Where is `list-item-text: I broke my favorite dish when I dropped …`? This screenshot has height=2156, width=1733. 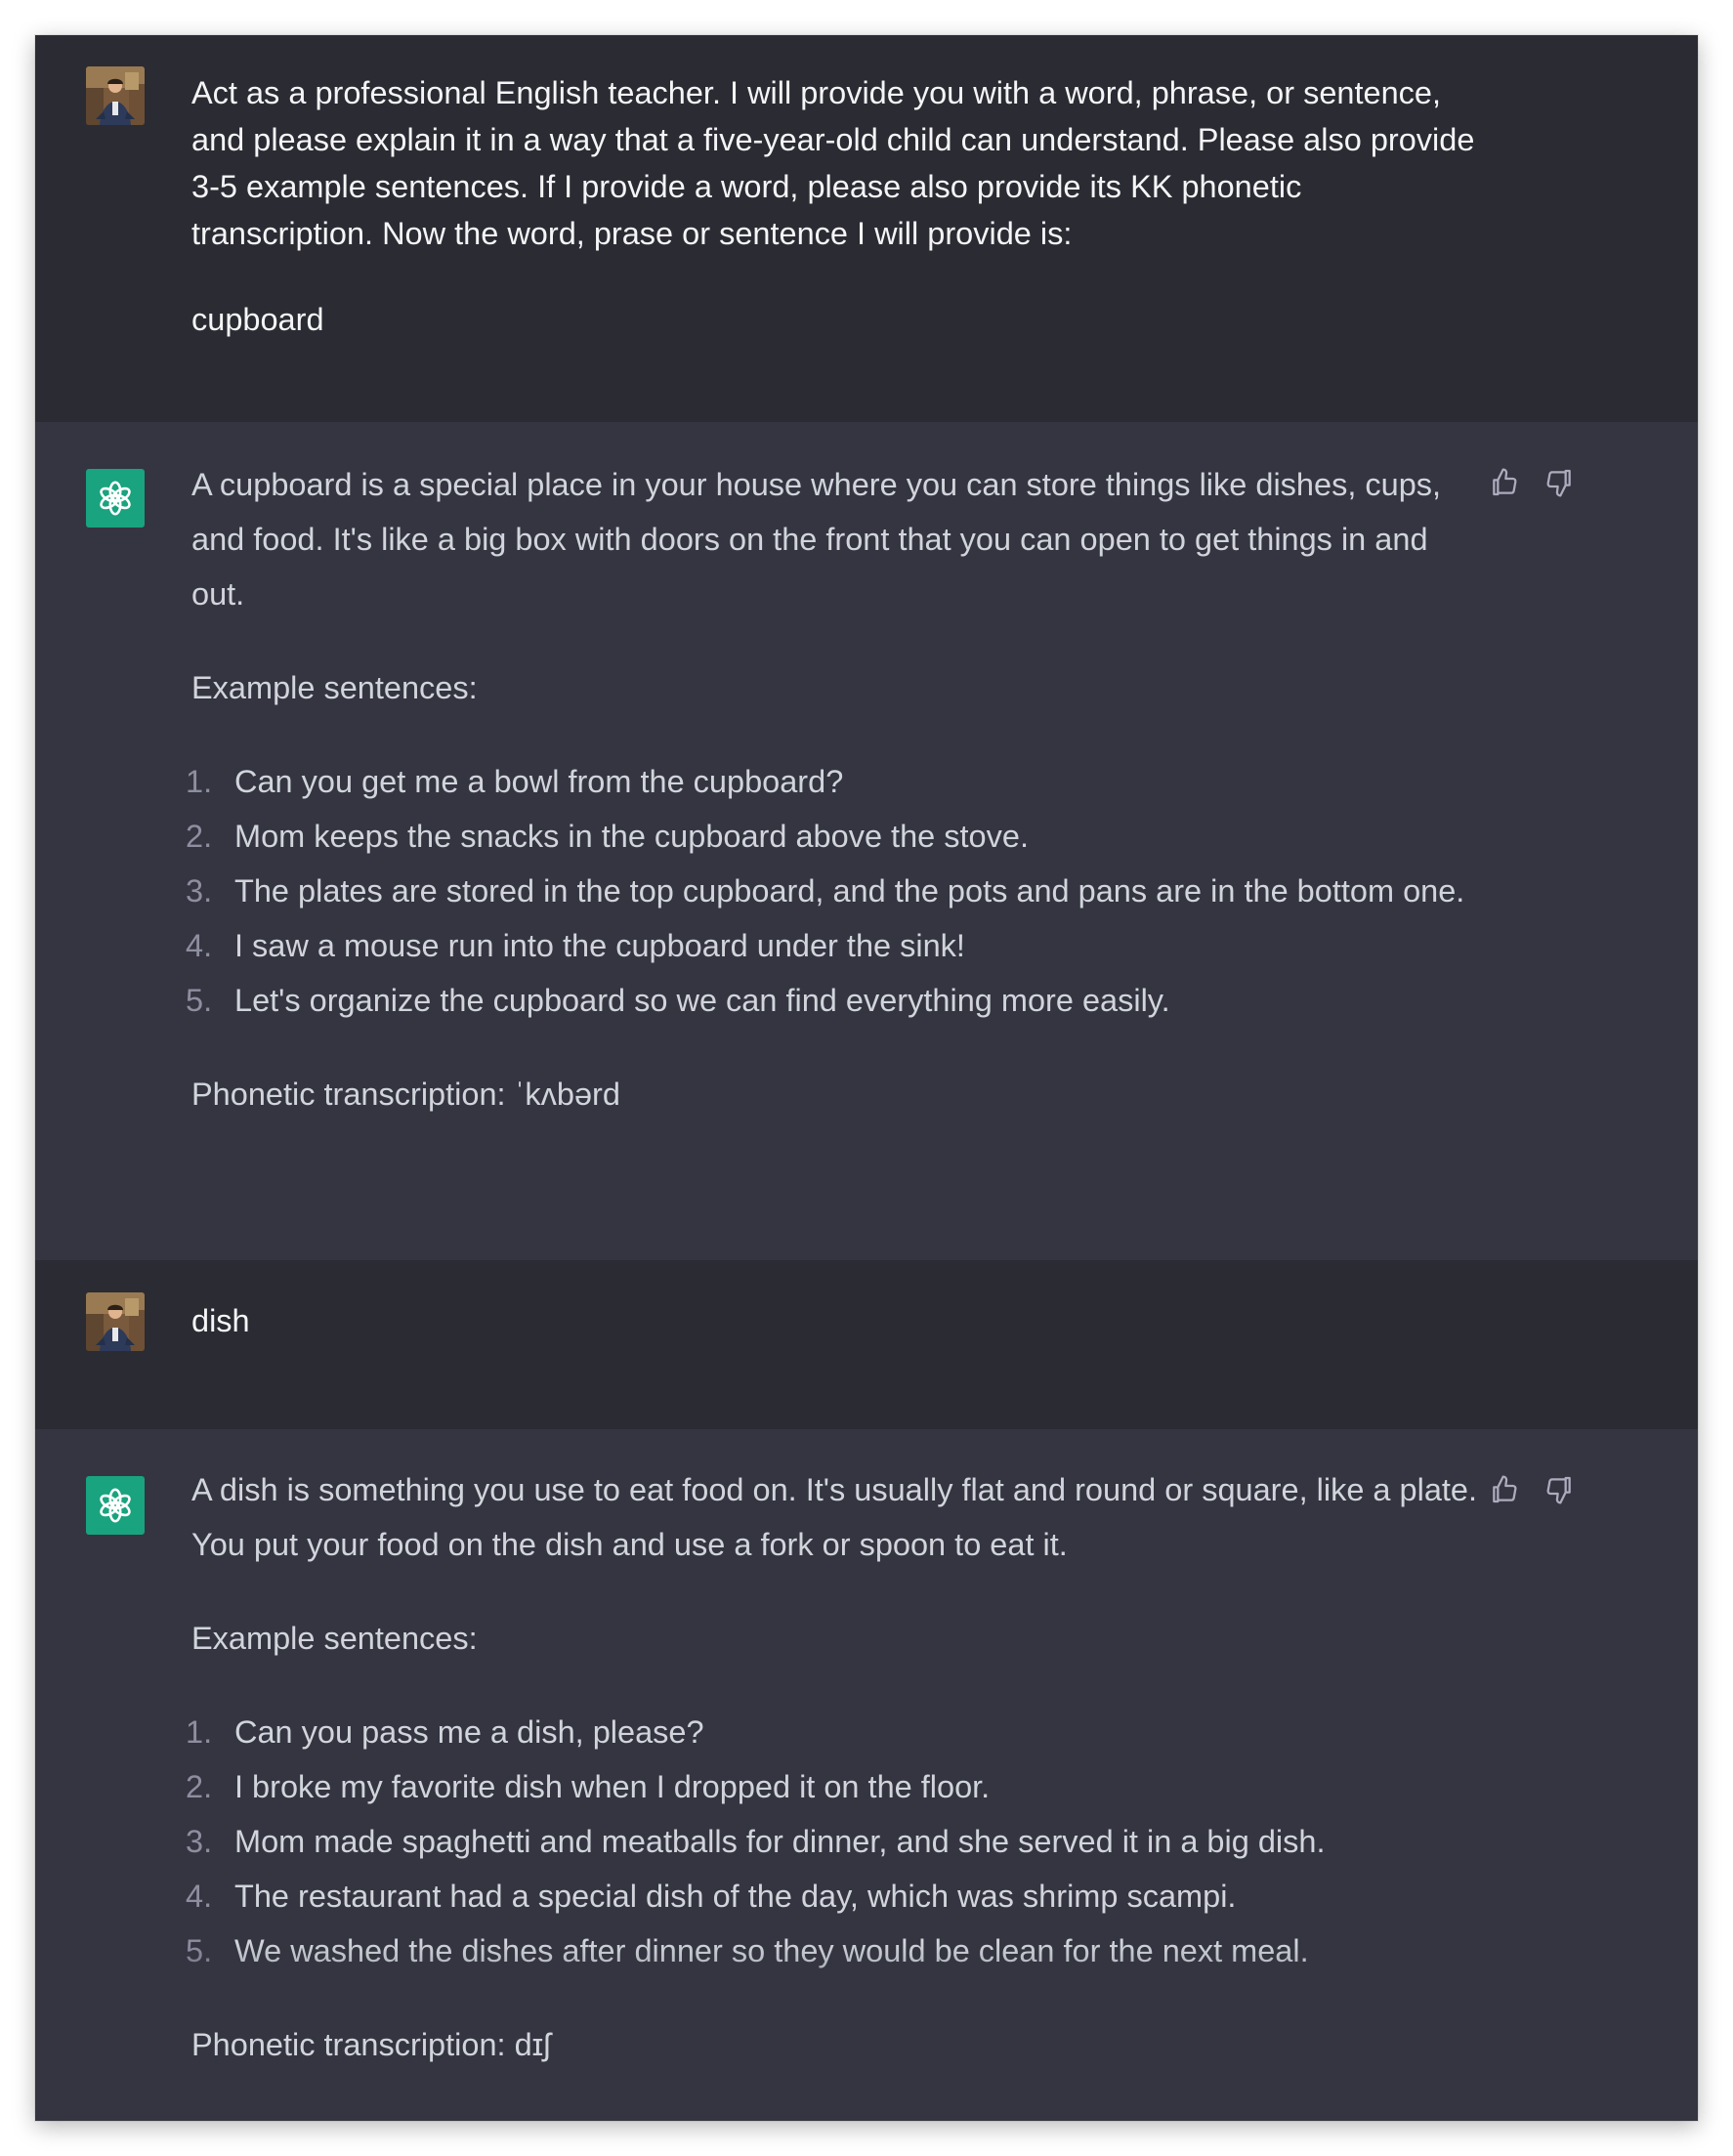 list-item-text: I broke my favorite dish when I dropped … is located at coordinates (612, 1786).